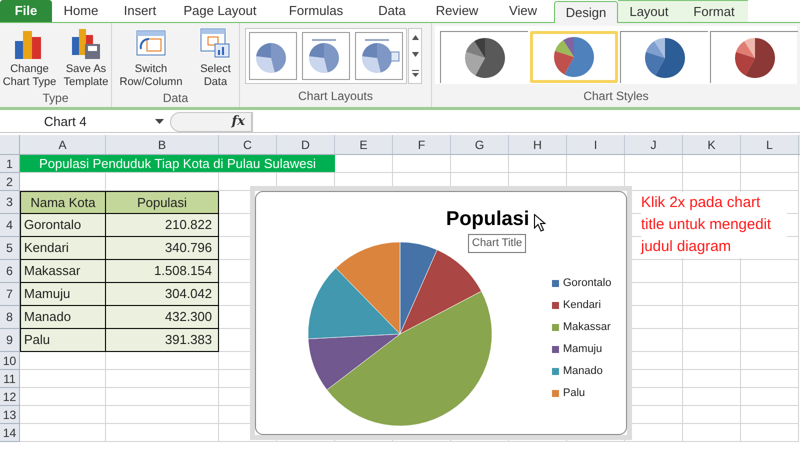 This screenshot has height=450, width=800. What do you see at coordinates (215, 58) in the screenshot?
I see `ribbon-button: Select Data` at bounding box center [215, 58].